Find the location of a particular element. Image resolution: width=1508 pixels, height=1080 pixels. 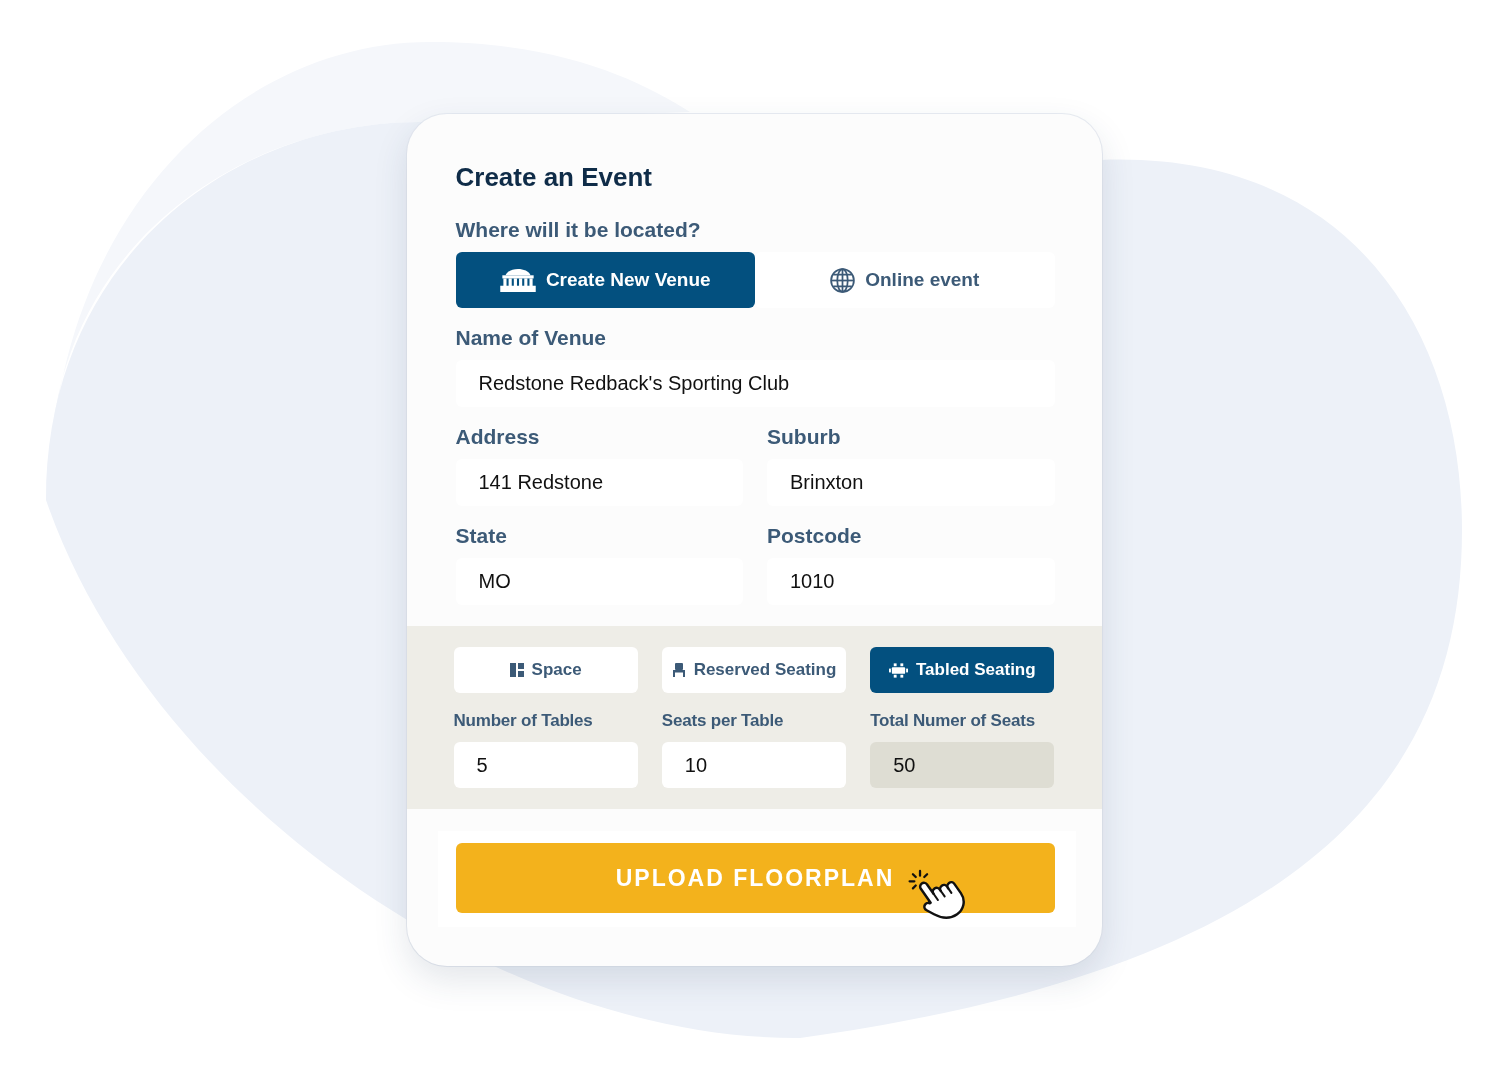

building-icon is located at coordinates (517, 280).